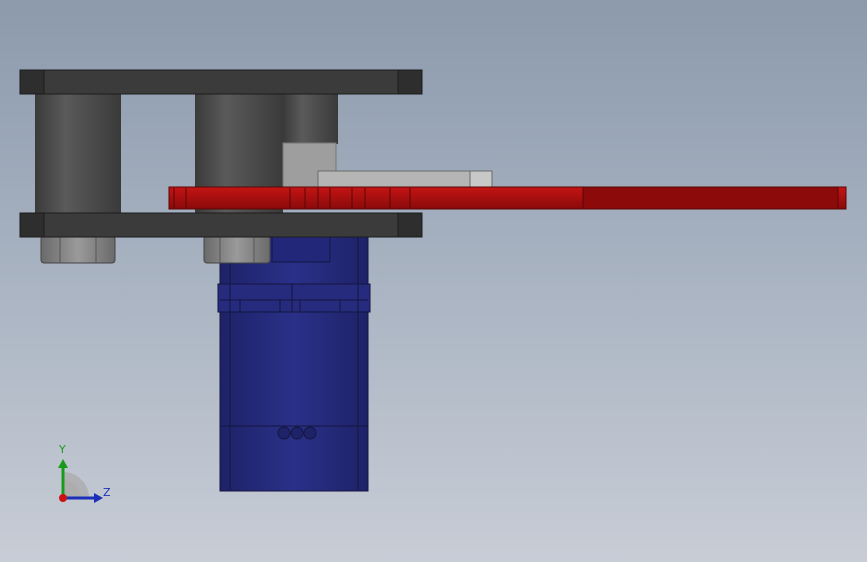 This screenshot has width=867, height=562. Describe the element at coordinates (310, 119) in the screenshot. I see `standoff-rear` at that location.